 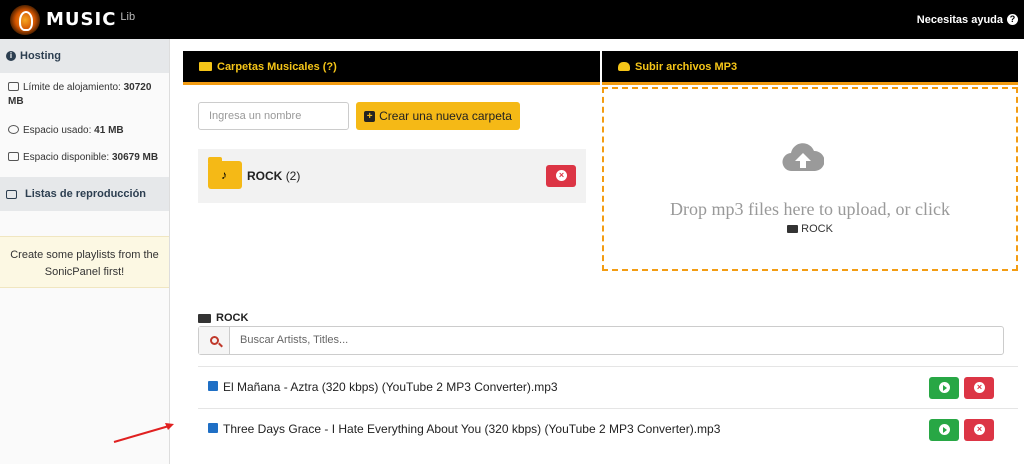 I want to click on hdd-icon, so click(x=13, y=156).